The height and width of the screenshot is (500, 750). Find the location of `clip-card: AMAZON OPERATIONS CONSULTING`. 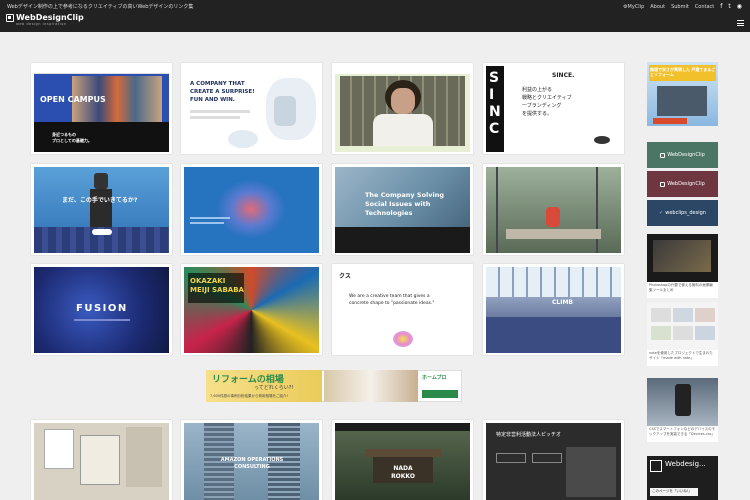

clip-card: AMAZON OPERATIONS CONSULTING is located at coordinates (251, 460).